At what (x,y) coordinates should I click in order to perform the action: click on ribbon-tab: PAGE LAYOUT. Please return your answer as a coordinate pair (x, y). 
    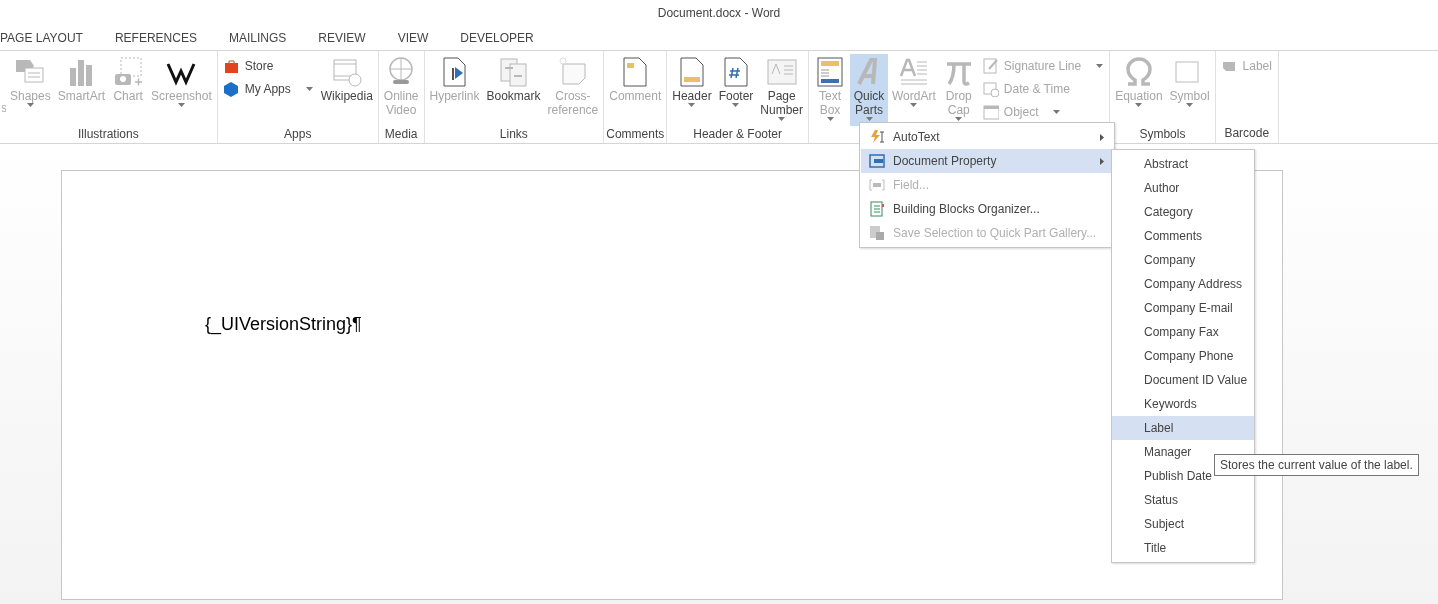
    Looking at the image, I should click on (49, 38).